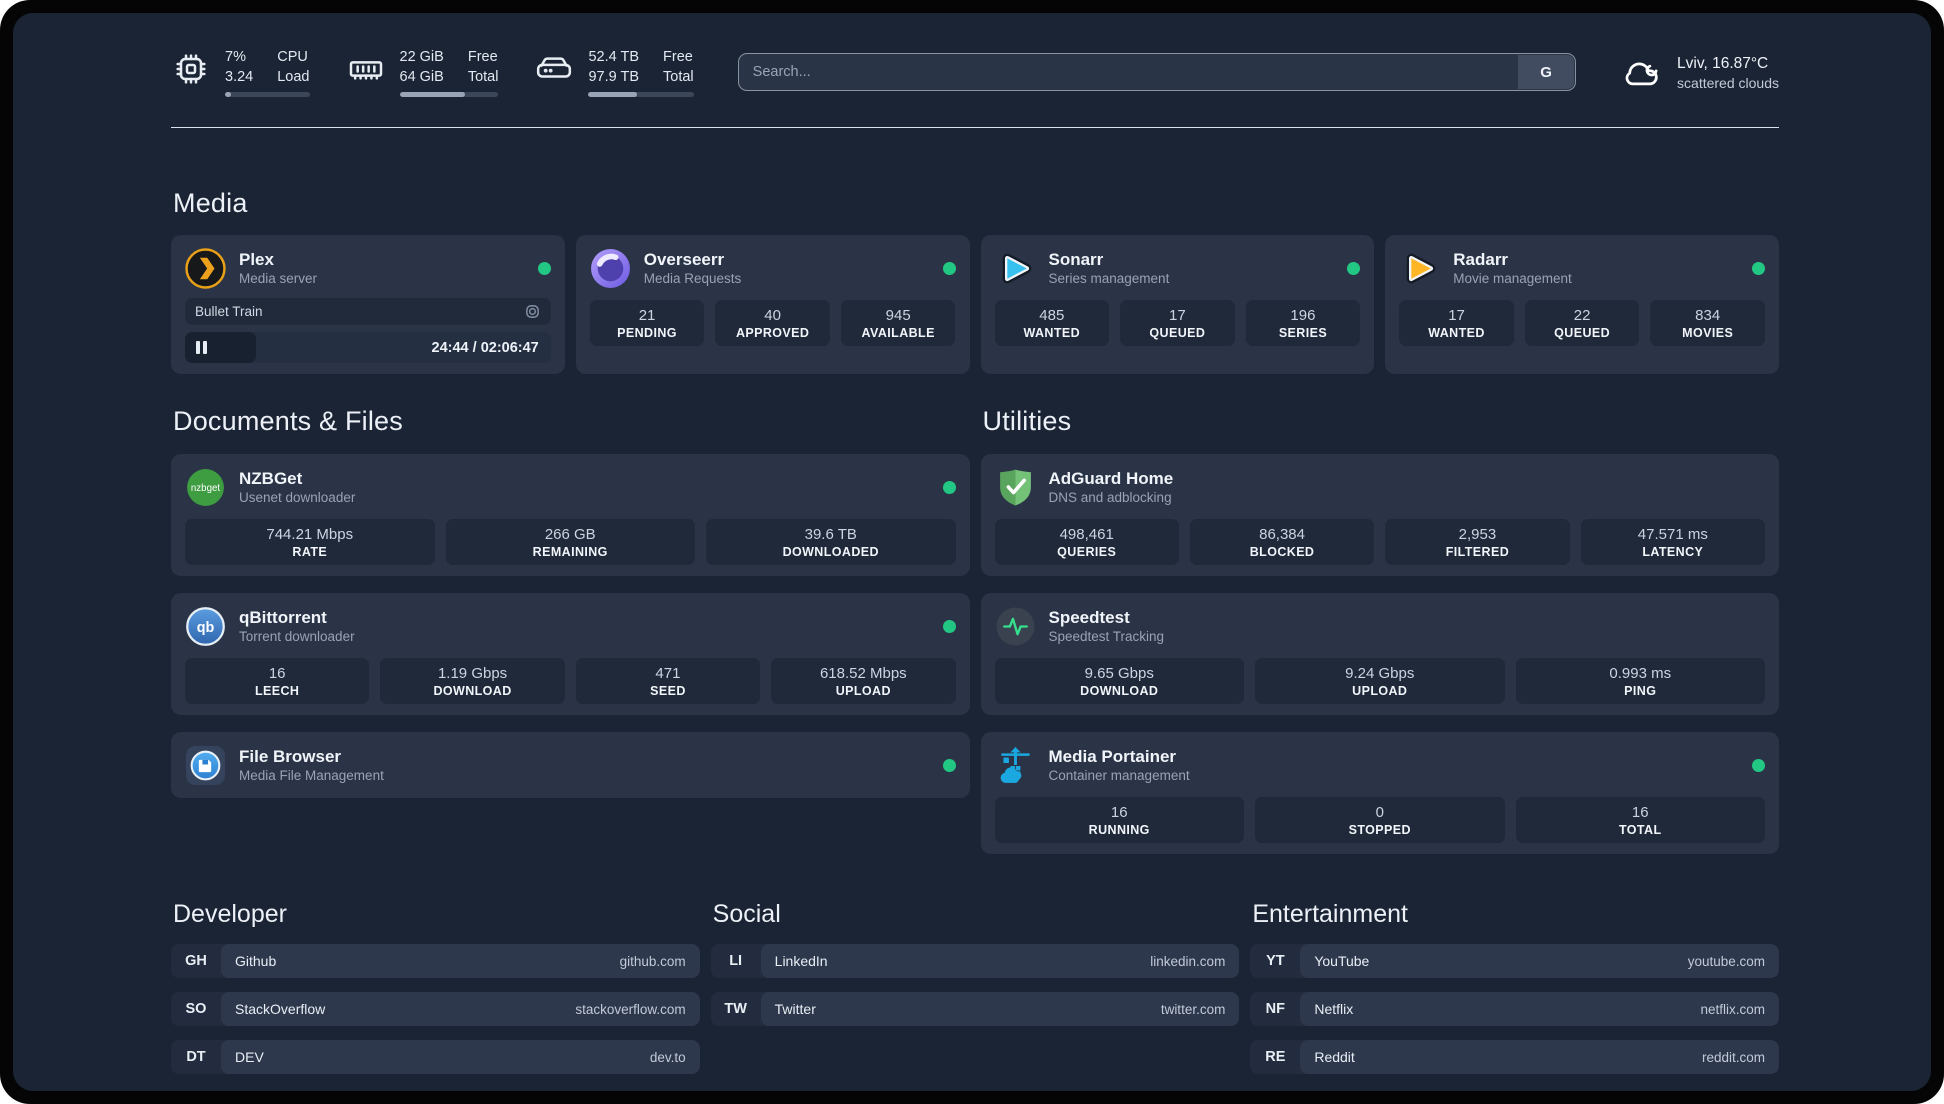 The width and height of the screenshot is (1944, 1104). I want to click on app-name: Speedtest, so click(1089, 617).